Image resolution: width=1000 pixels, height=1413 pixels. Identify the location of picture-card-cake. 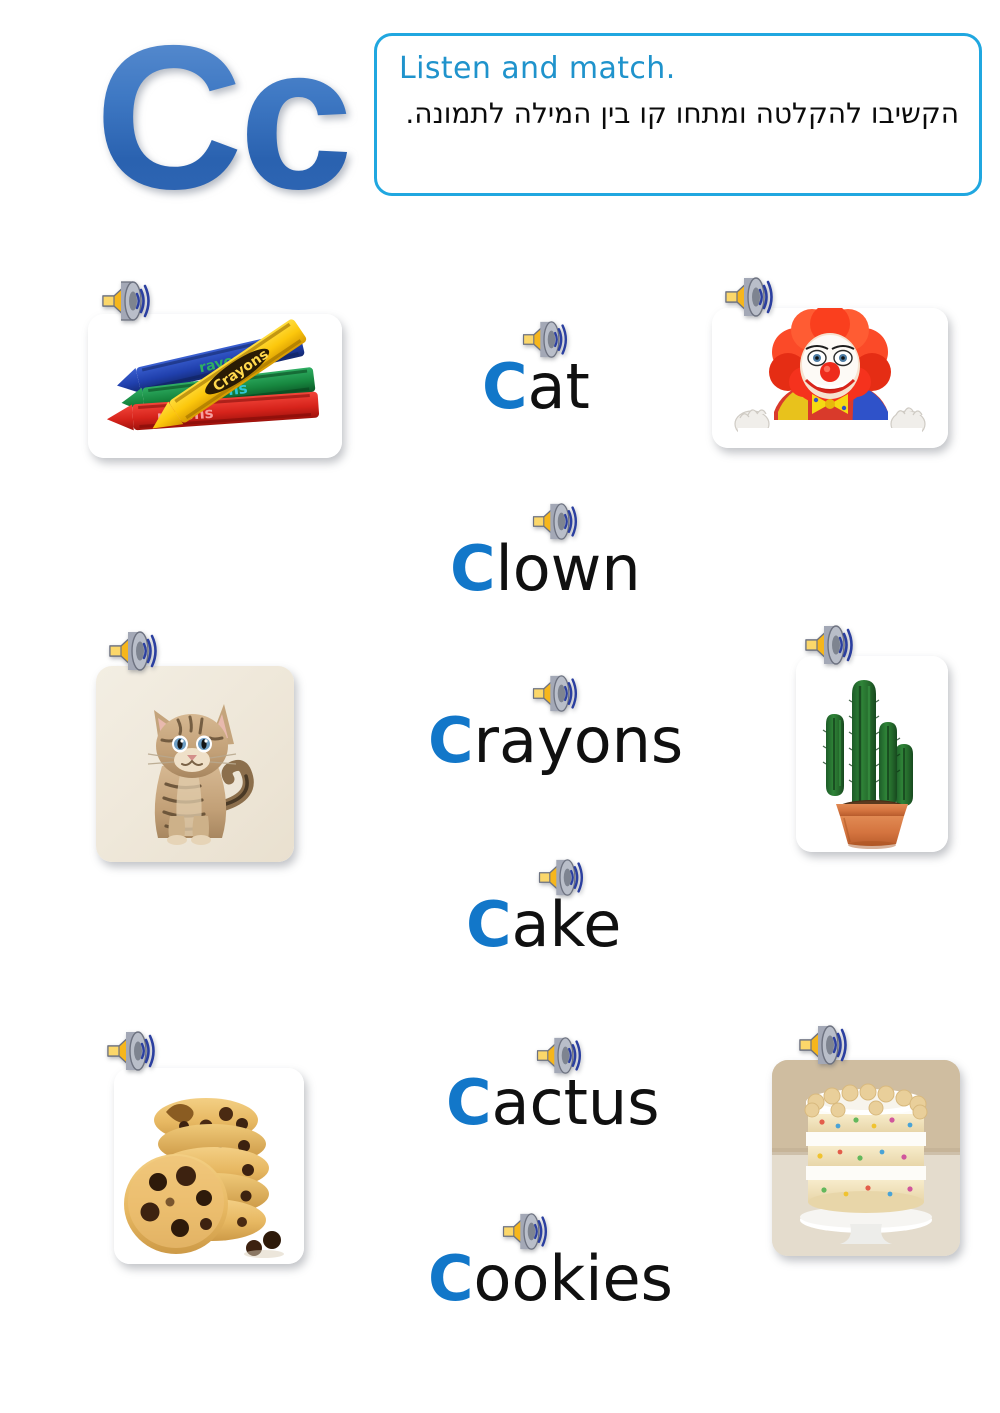
(880, 1153).